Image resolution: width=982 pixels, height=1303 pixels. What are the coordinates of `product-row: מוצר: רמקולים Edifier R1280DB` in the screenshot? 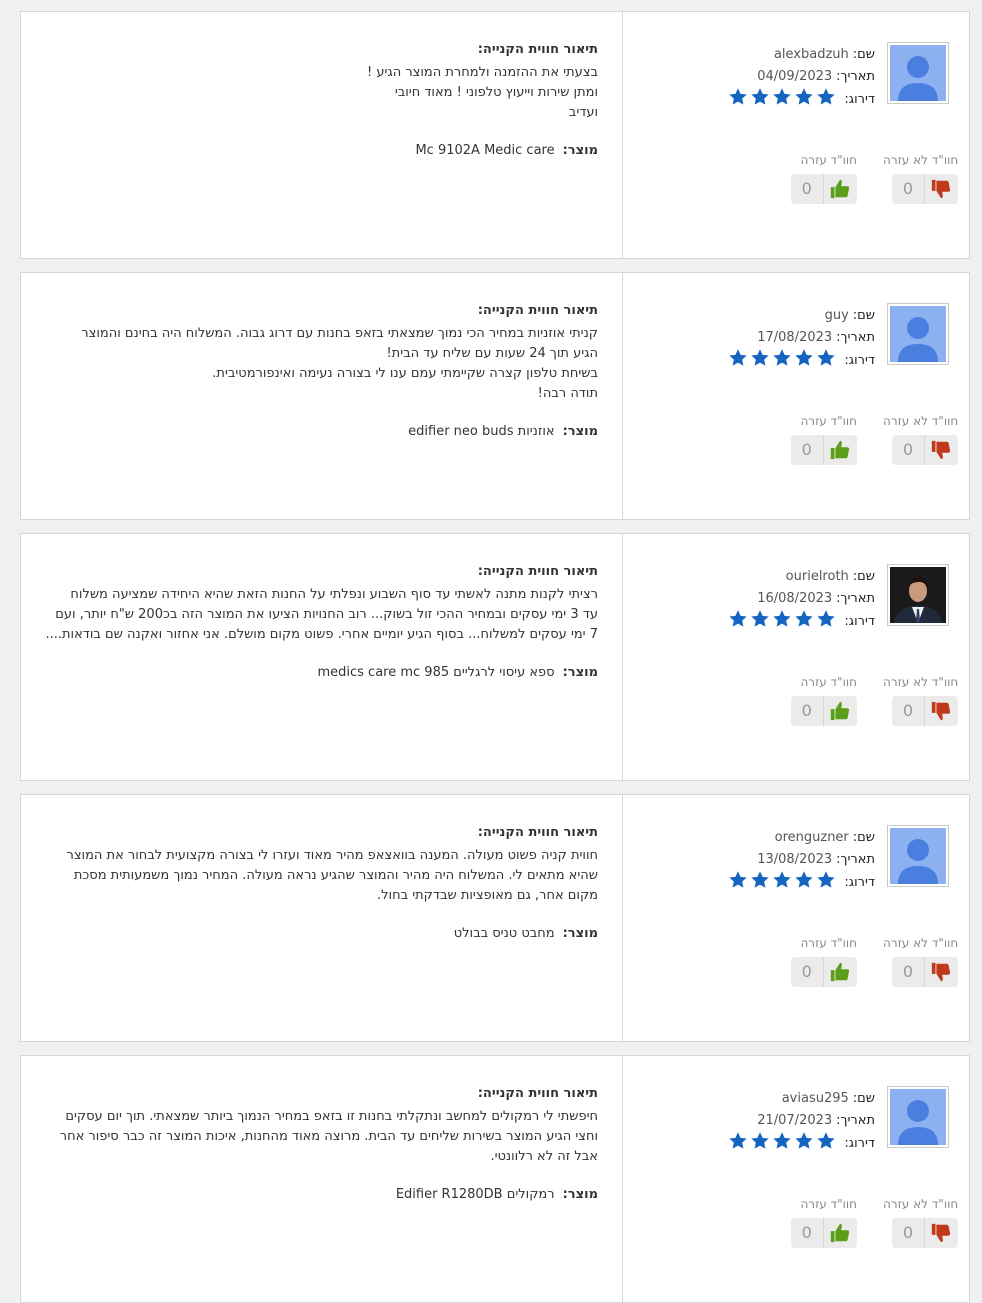 It's located at (497, 1194).